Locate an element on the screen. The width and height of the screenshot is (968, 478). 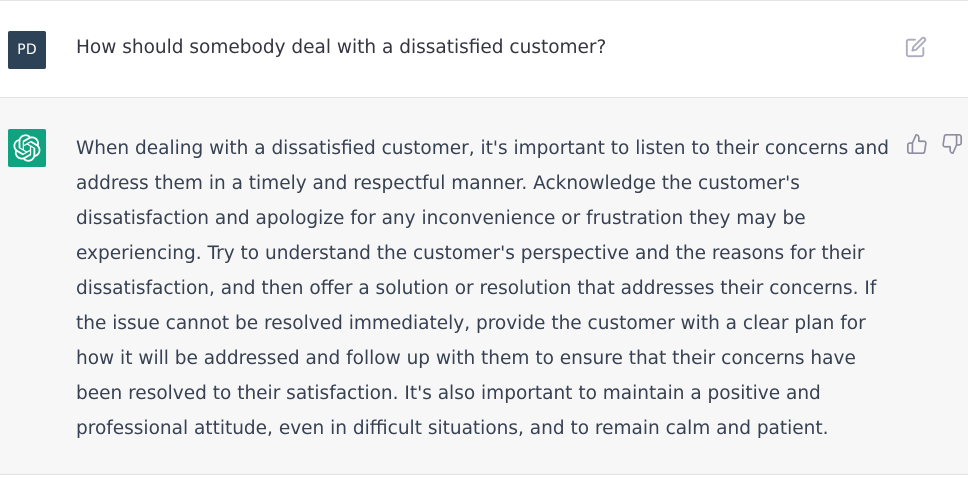
assistant-avatar is located at coordinates (27, 148).